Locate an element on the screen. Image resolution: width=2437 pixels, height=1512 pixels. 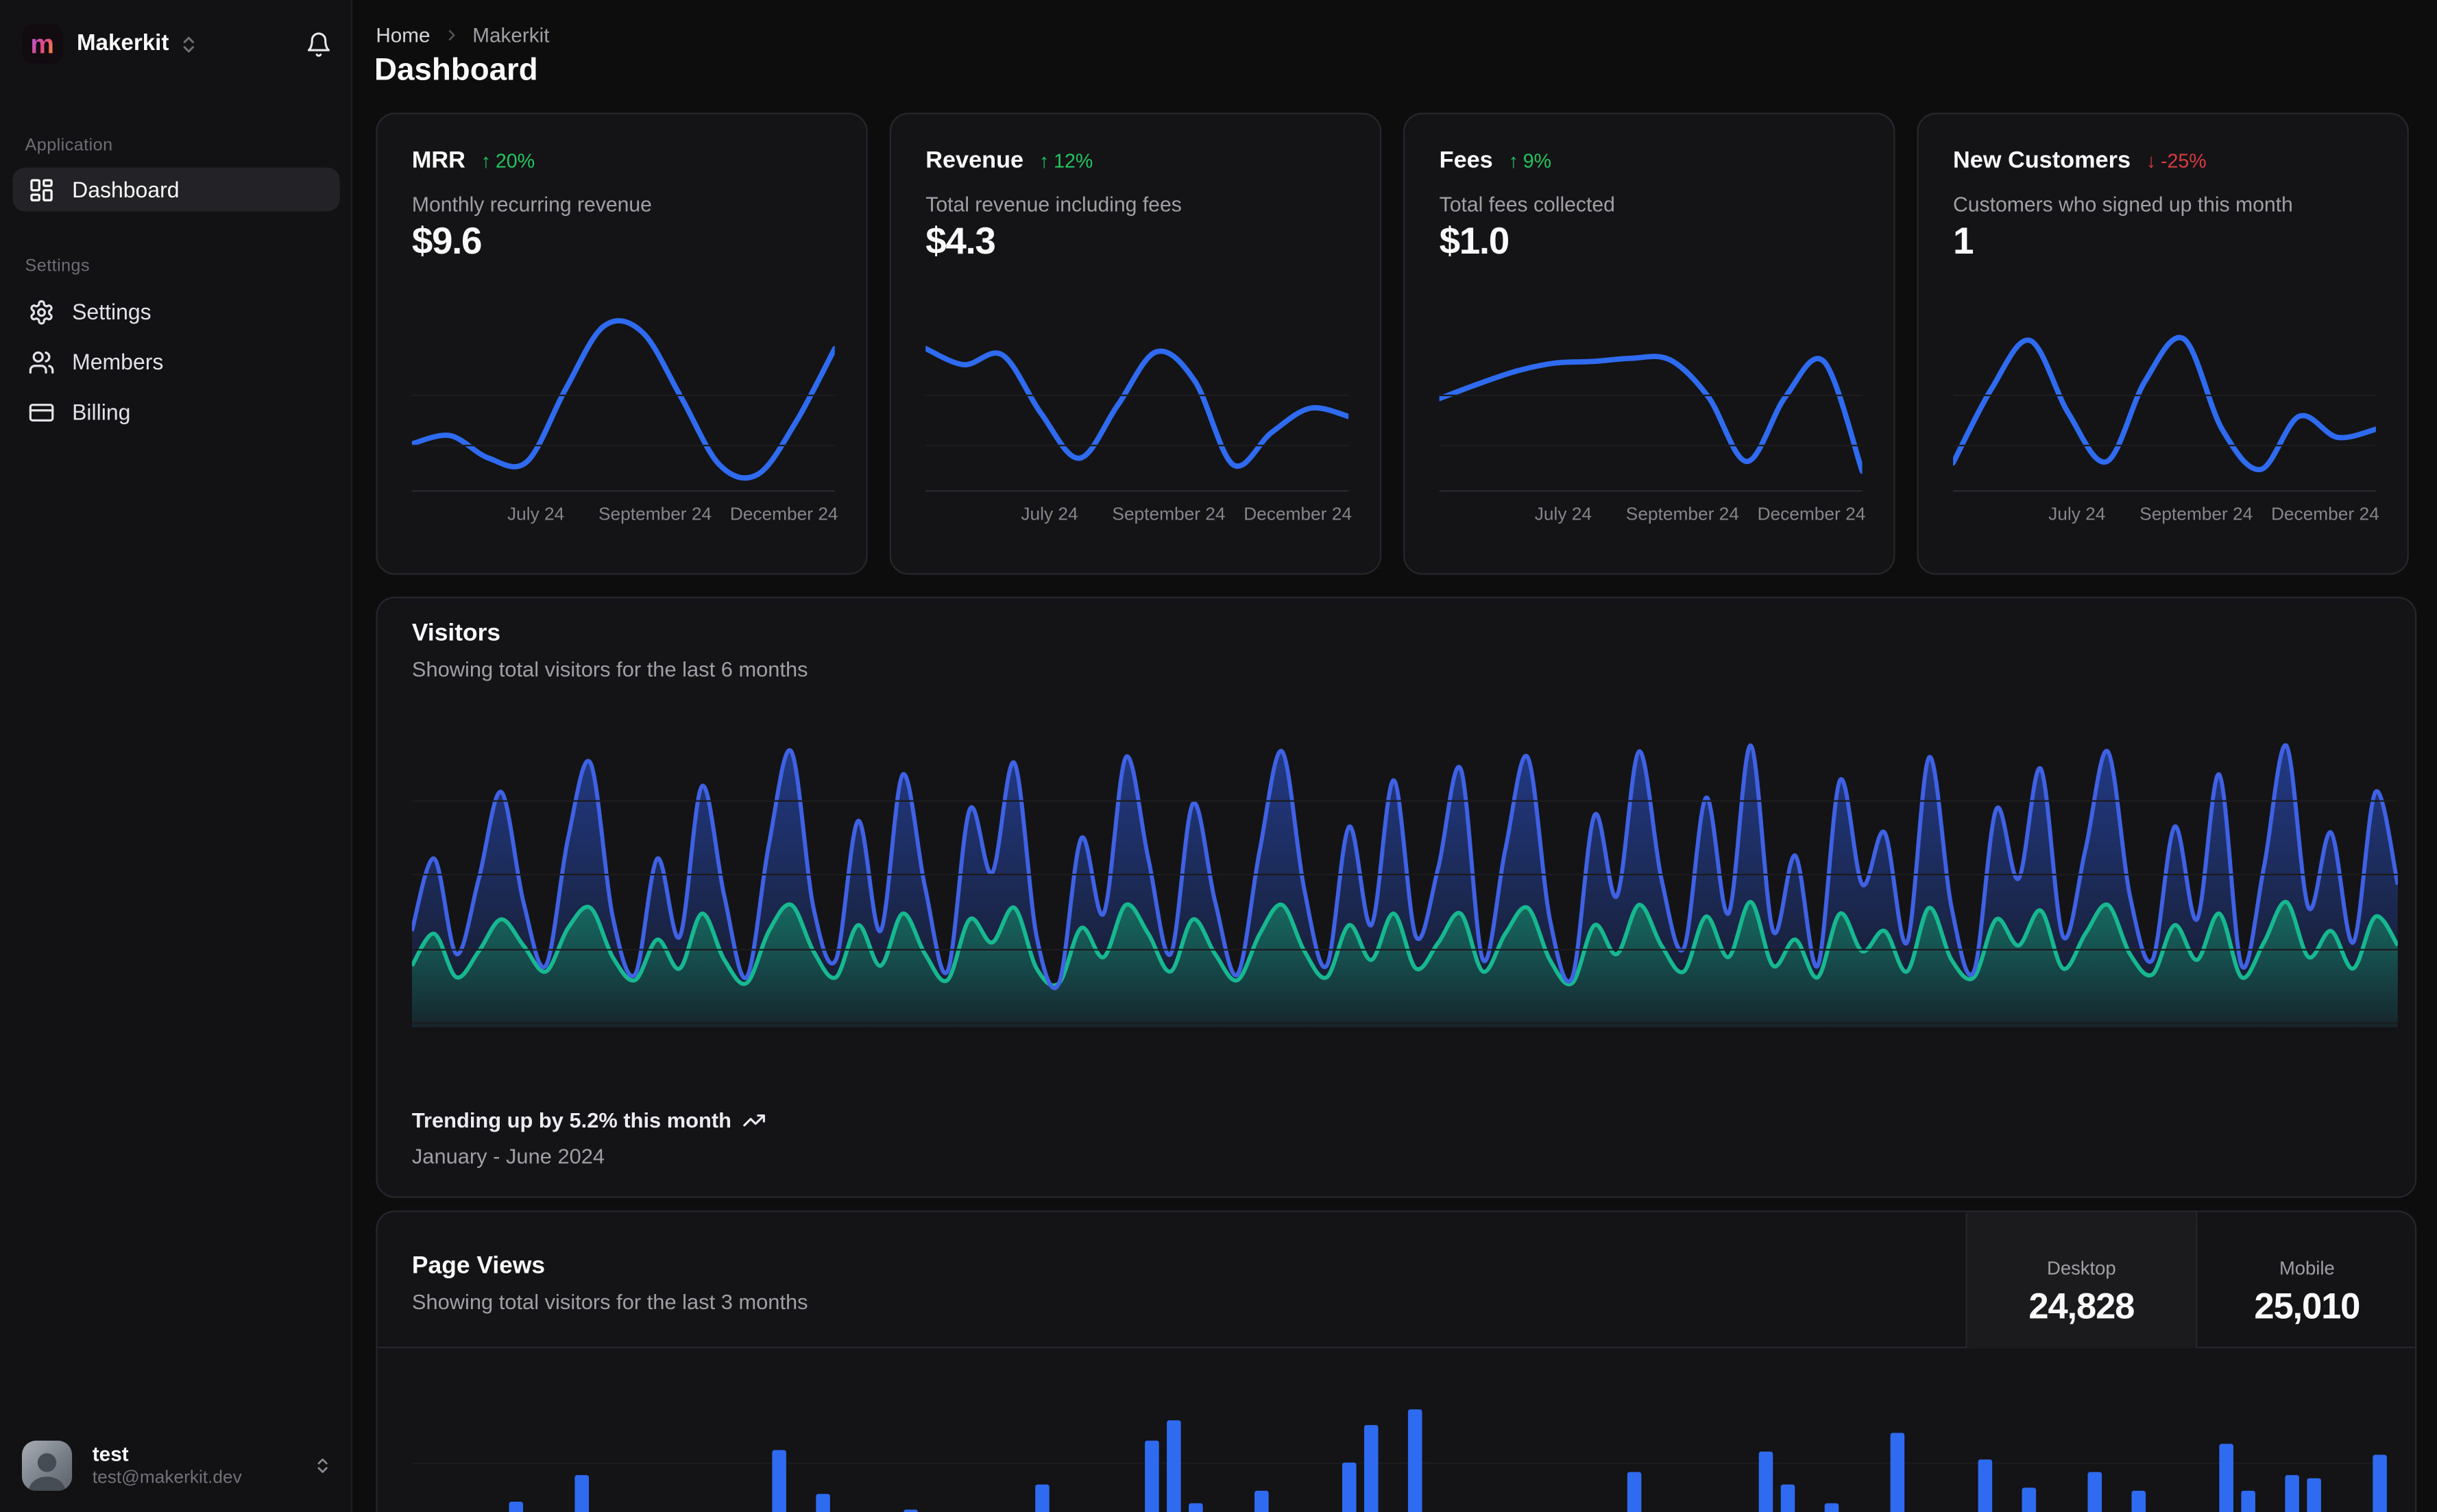
user-menu: test test@makerkit.dev is located at coordinates (176, 1465).